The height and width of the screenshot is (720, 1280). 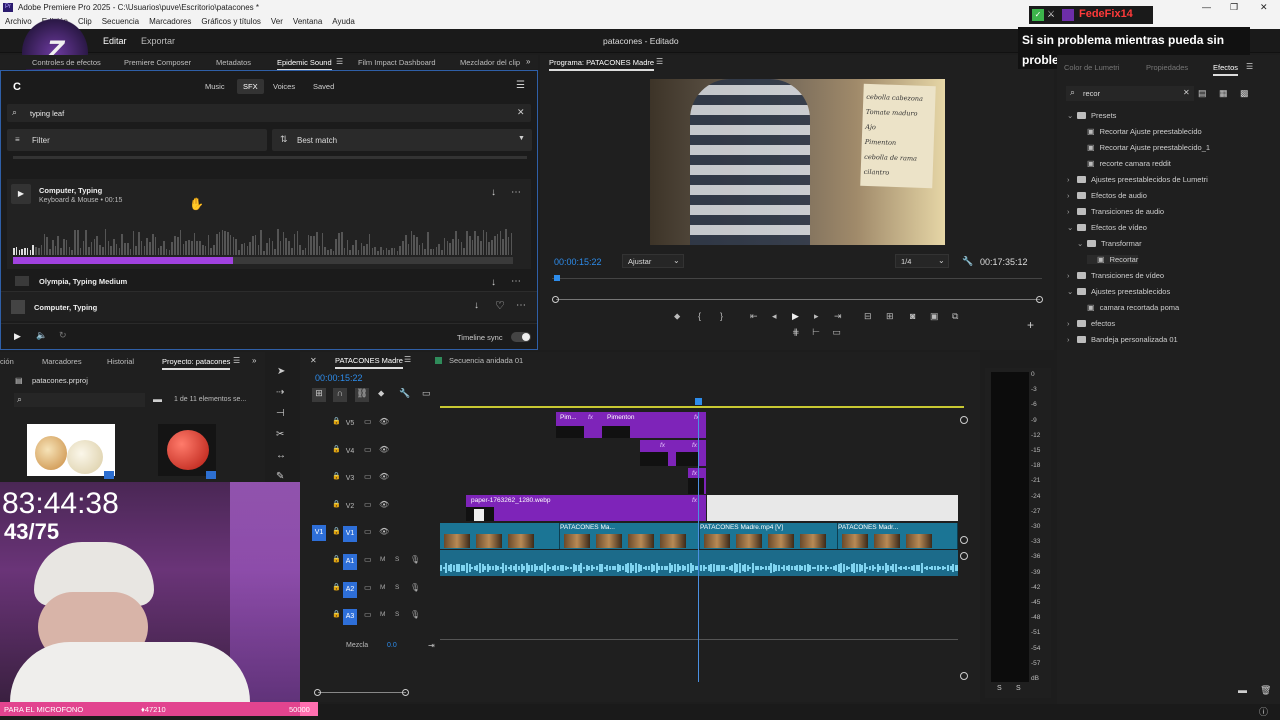 I want to click on clip-v1: PATACONES Madre.mp4 [V], so click(x=769, y=536).